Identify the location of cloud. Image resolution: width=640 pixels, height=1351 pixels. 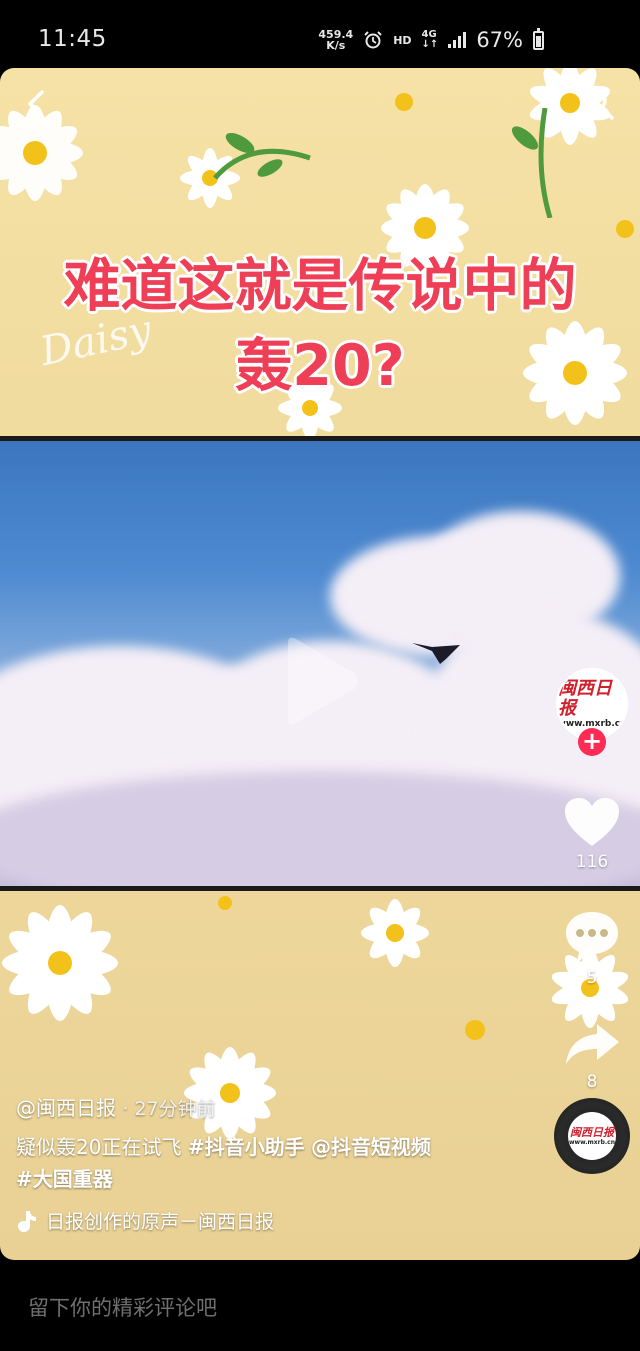
(320, 828).